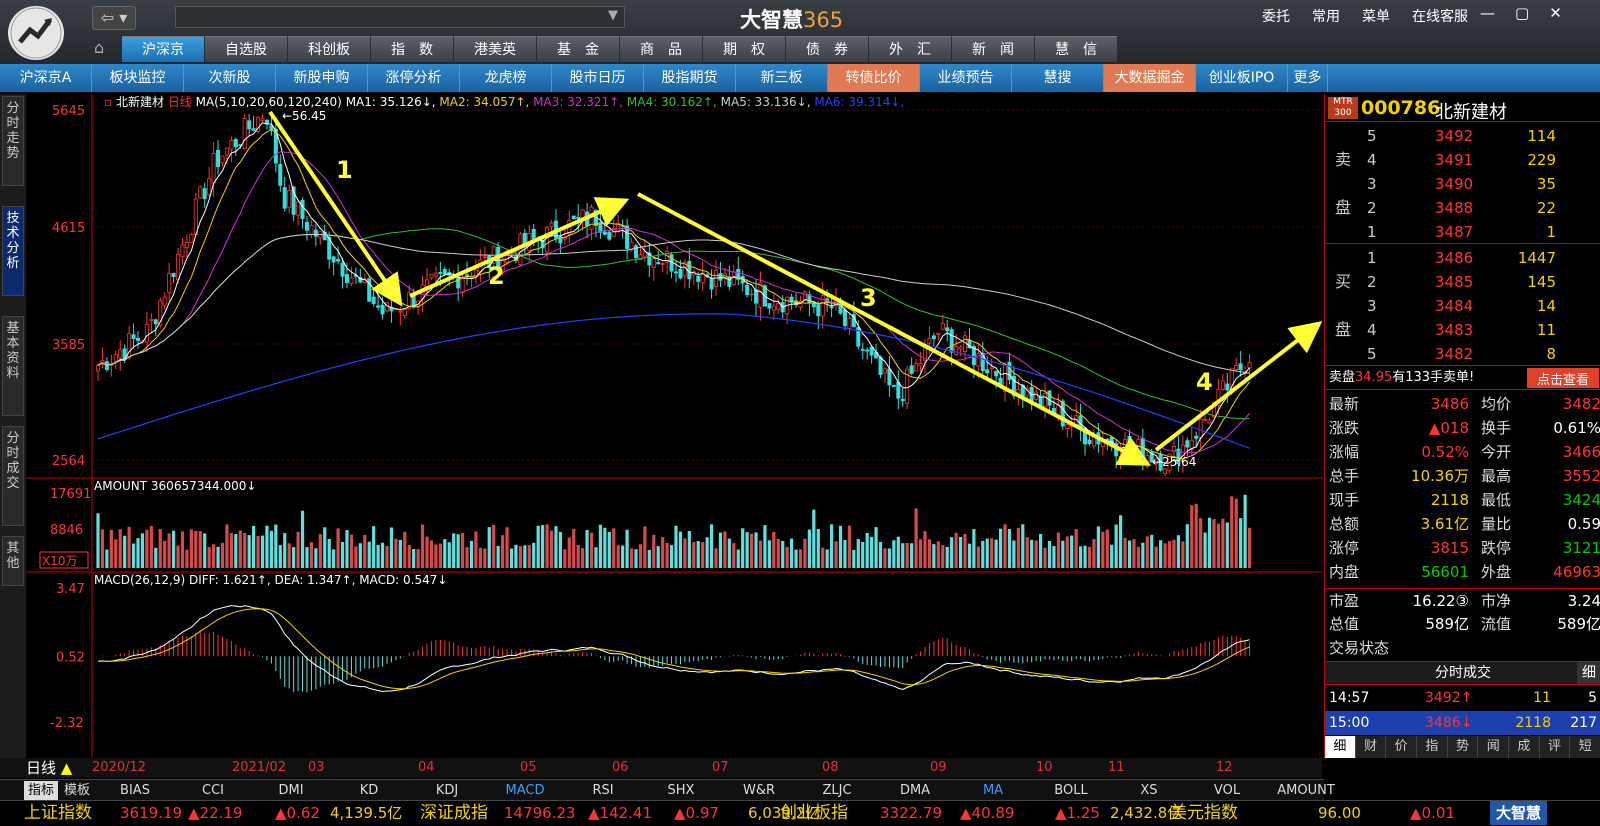  I want to click on sub-tab: 新股申购, so click(322, 78).